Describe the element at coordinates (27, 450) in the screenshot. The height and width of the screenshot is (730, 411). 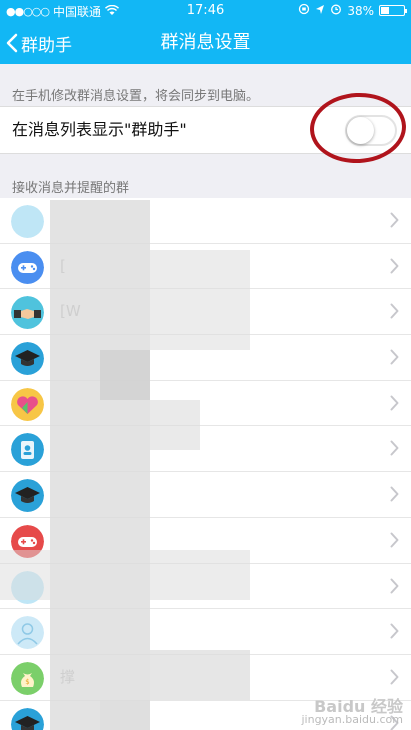
I see `id-badge-icon` at that location.